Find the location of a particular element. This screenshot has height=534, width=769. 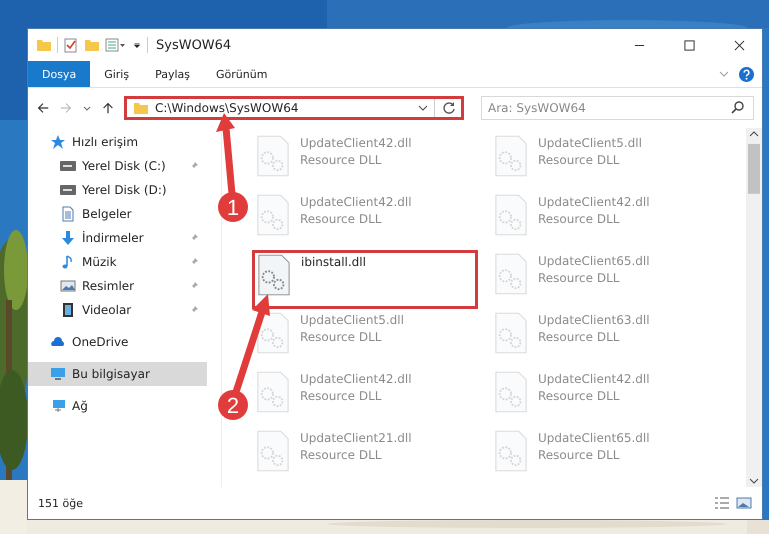

file-name: UpdateClient21.dll is located at coordinates (356, 438).